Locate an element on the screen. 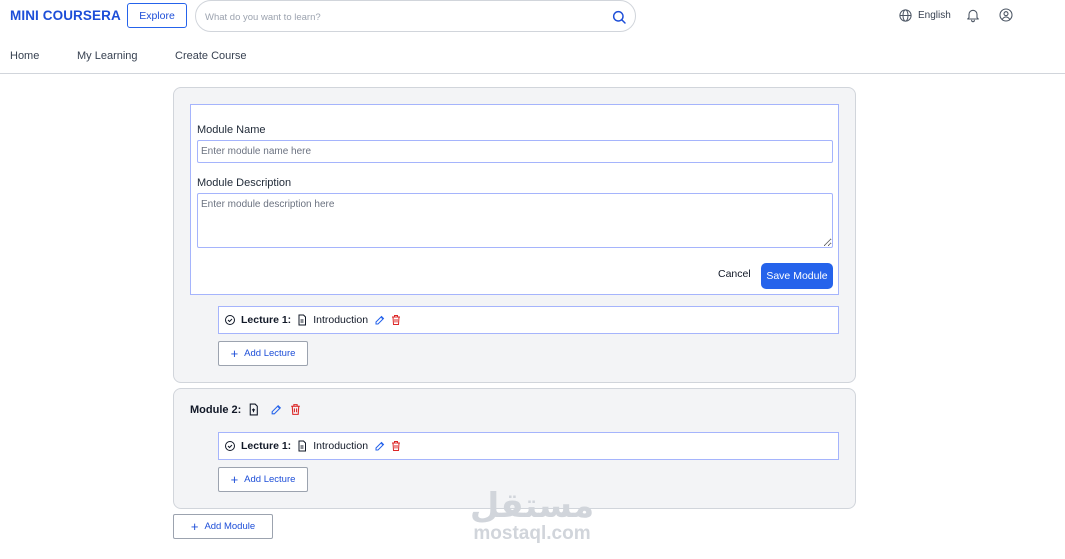 The height and width of the screenshot is (559, 1065). nav-my-learning: My Learning is located at coordinates (107, 56).